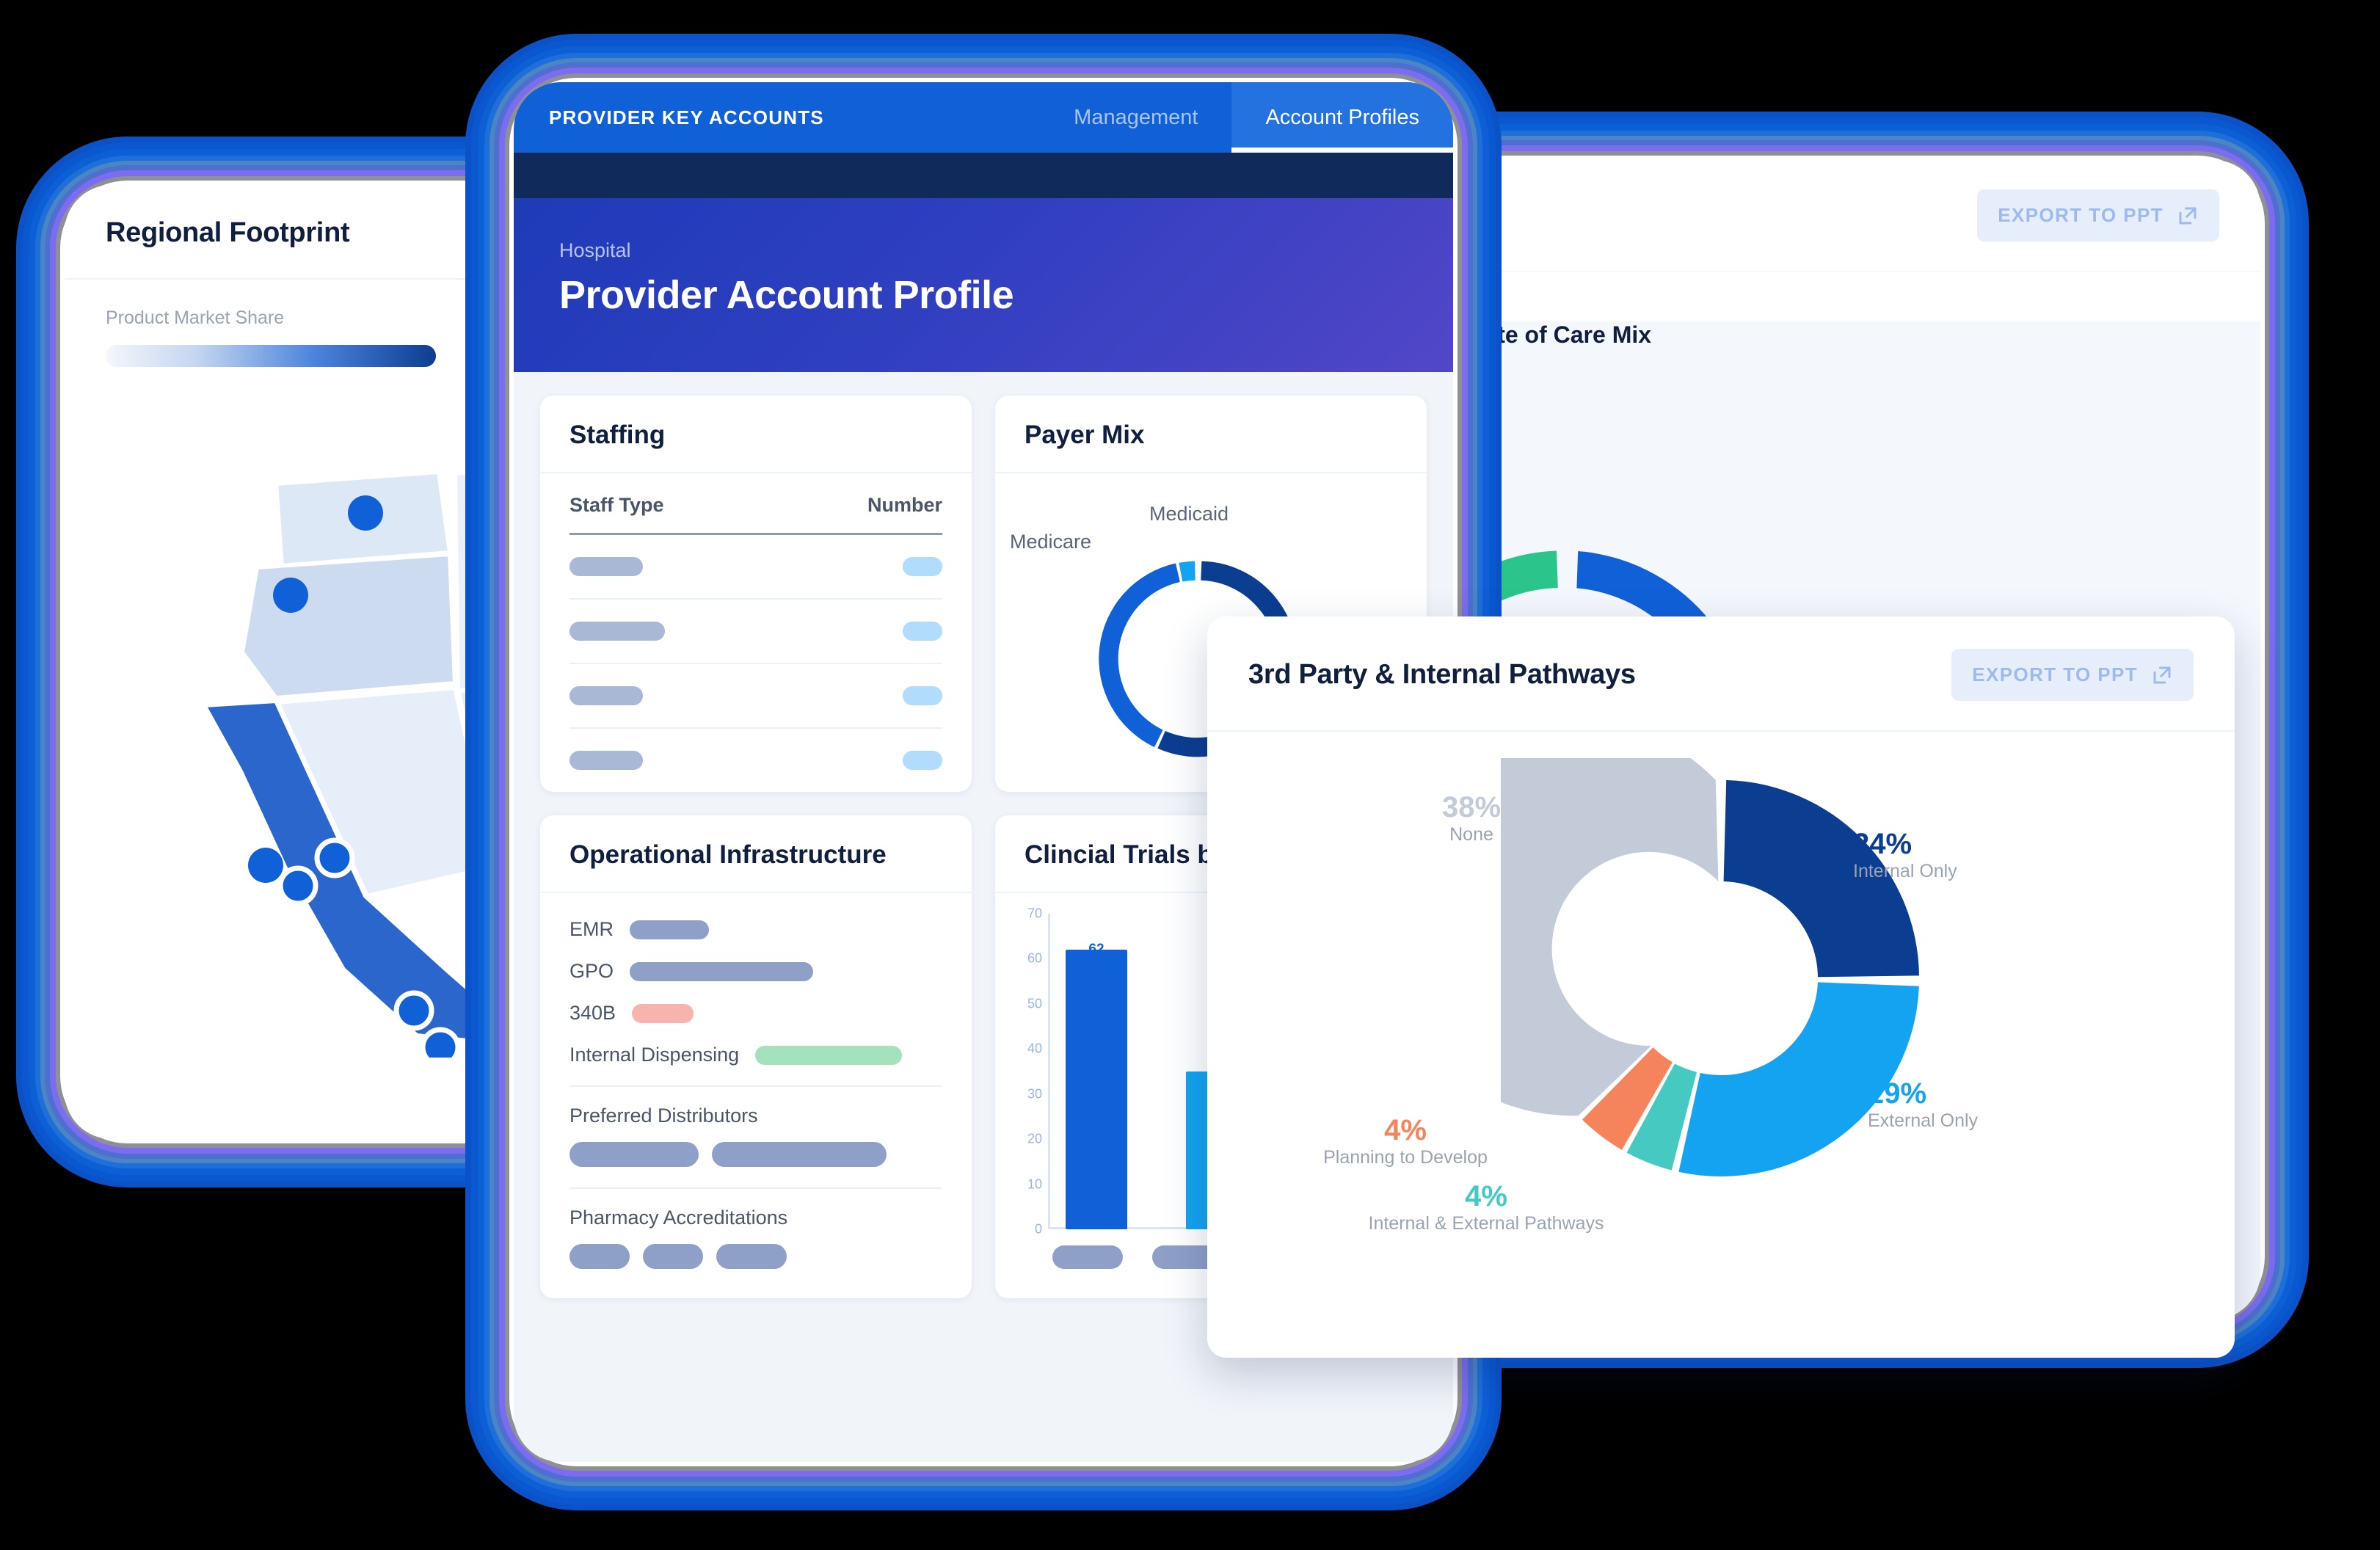  What do you see at coordinates (786, 295) in the screenshot?
I see `hero-title: Provider Account Profile` at bounding box center [786, 295].